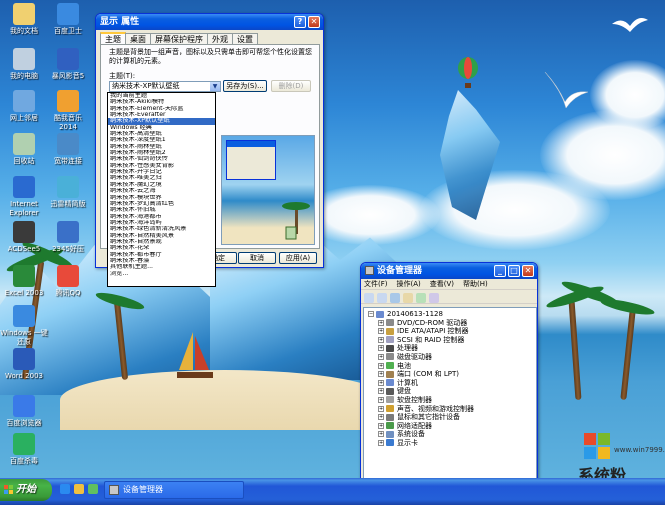  Describe the element at coordinates (409, 284) in the screenshot. I see `menu-action: 操作(A)` at that location.